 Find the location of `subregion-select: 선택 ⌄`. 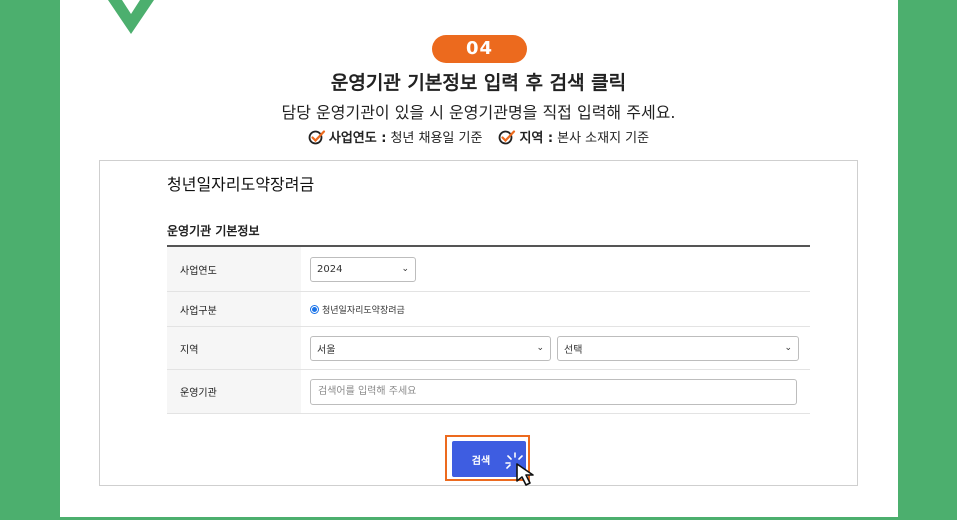

subregion-select: 선택 ⌄ is located at coordinates (678, 348).